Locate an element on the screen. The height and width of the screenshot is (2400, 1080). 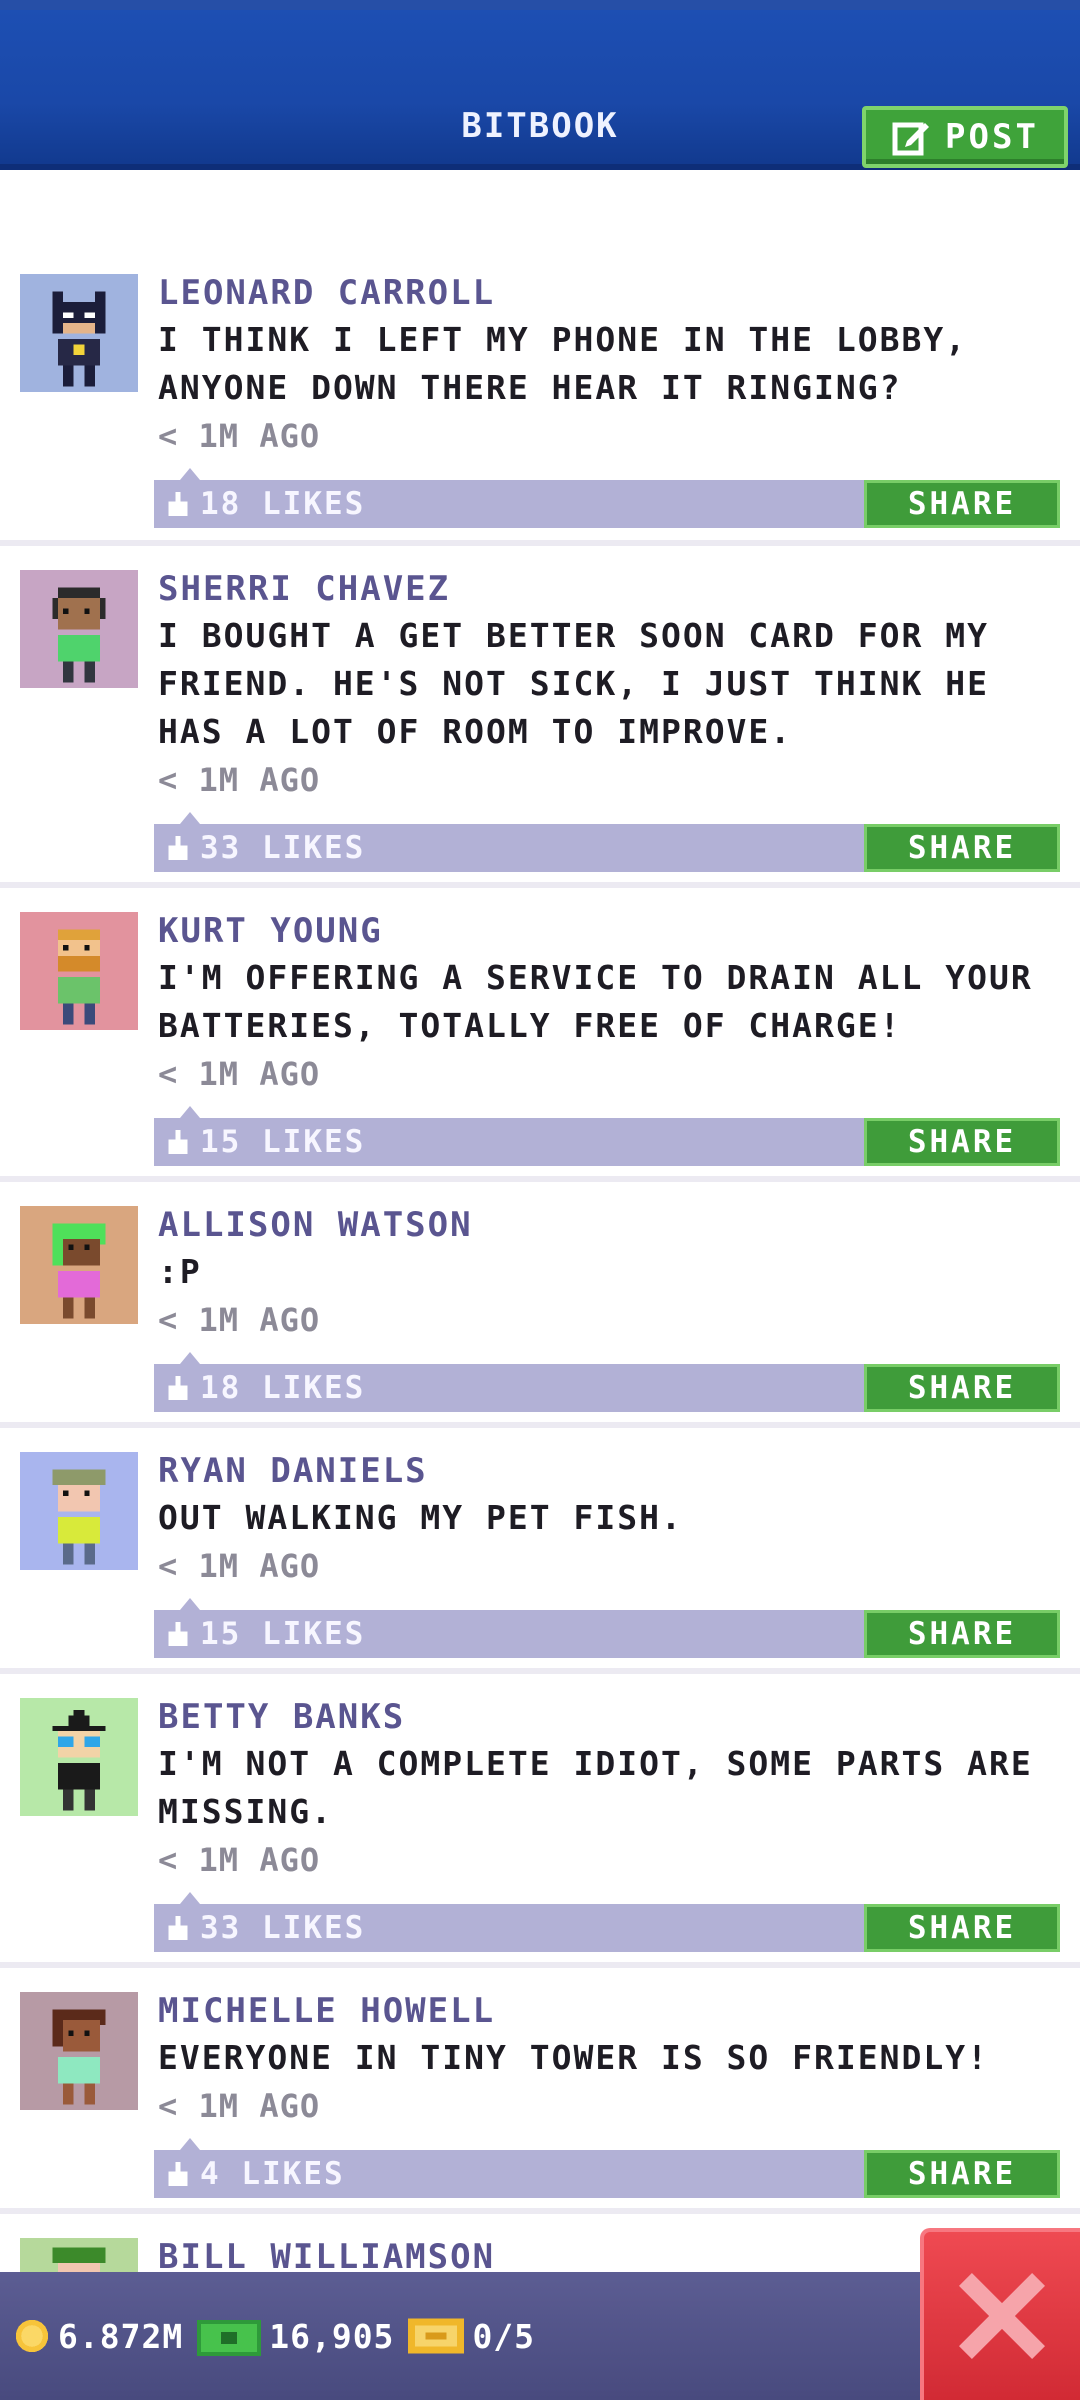
coin-icon is located at coordinates (32, 2336).